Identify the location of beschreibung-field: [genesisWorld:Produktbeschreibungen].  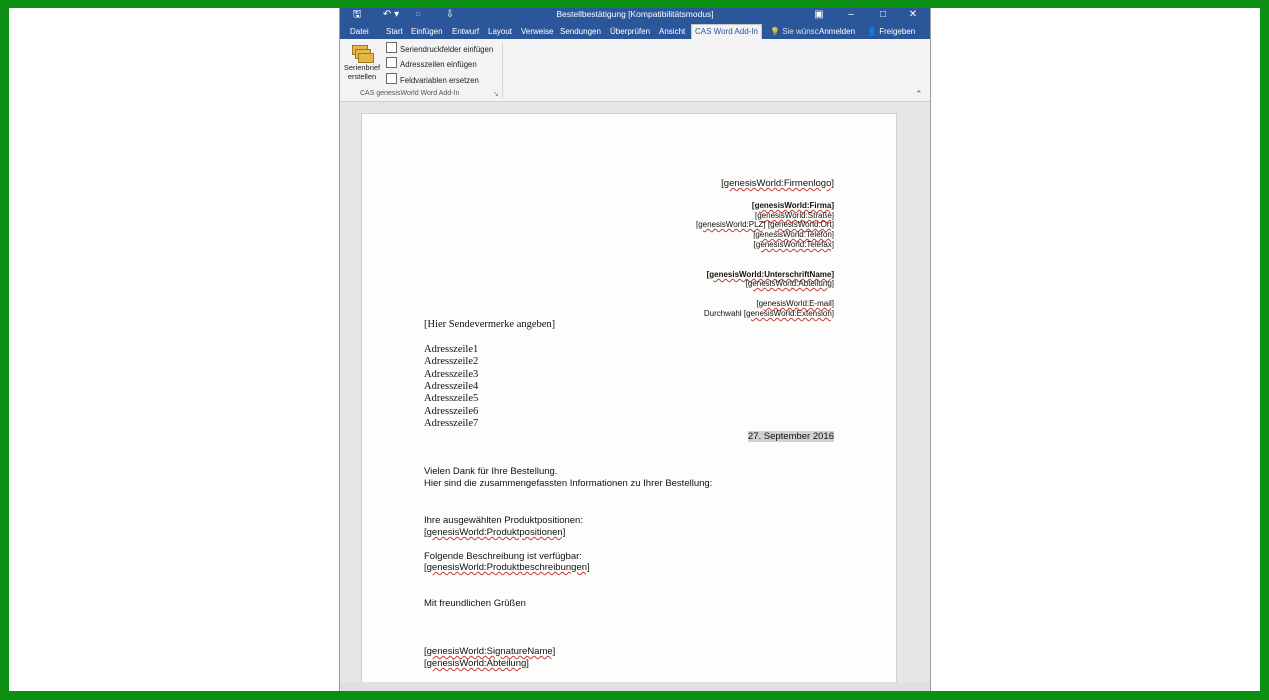
(507, 567).